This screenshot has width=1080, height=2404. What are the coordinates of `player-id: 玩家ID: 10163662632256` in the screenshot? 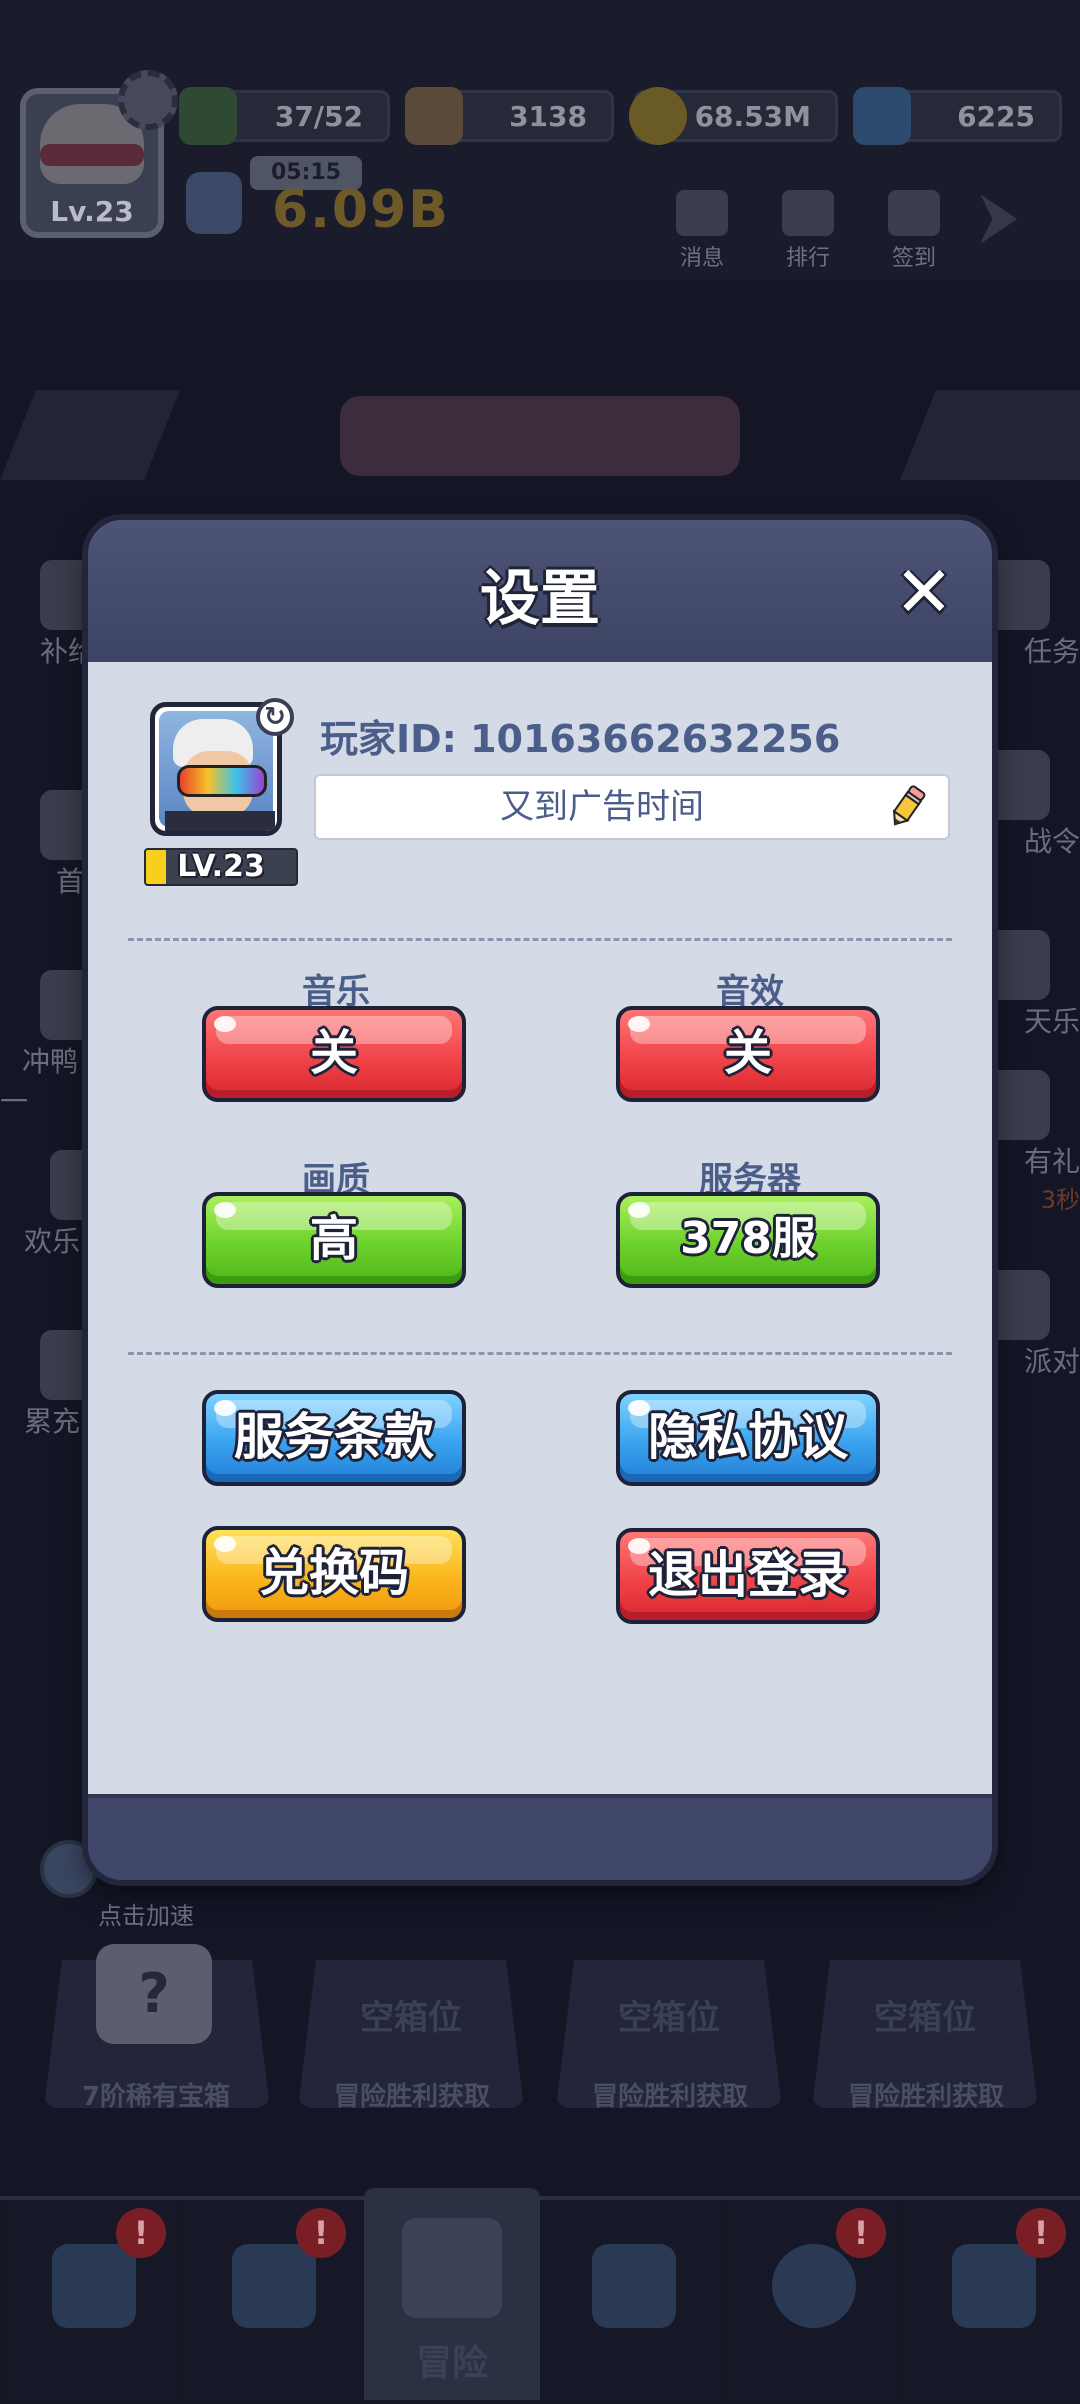 It's located at (580, 739).